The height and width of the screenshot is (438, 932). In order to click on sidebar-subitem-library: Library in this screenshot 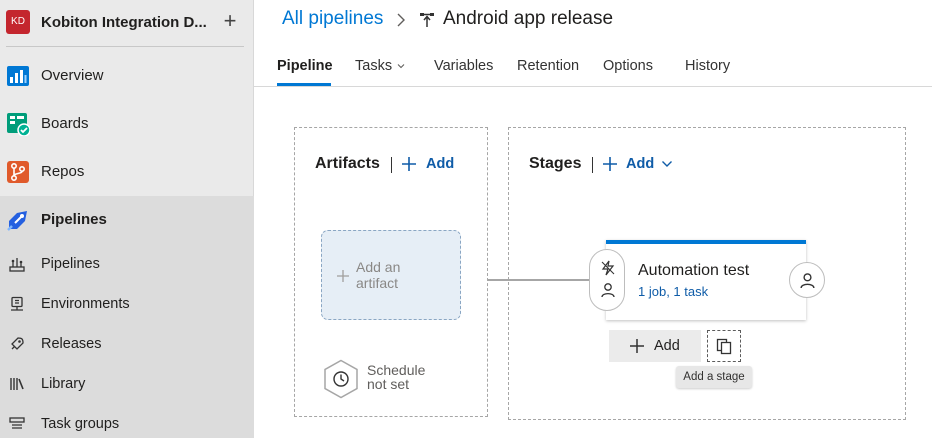, I will do `click(127, 384)`.